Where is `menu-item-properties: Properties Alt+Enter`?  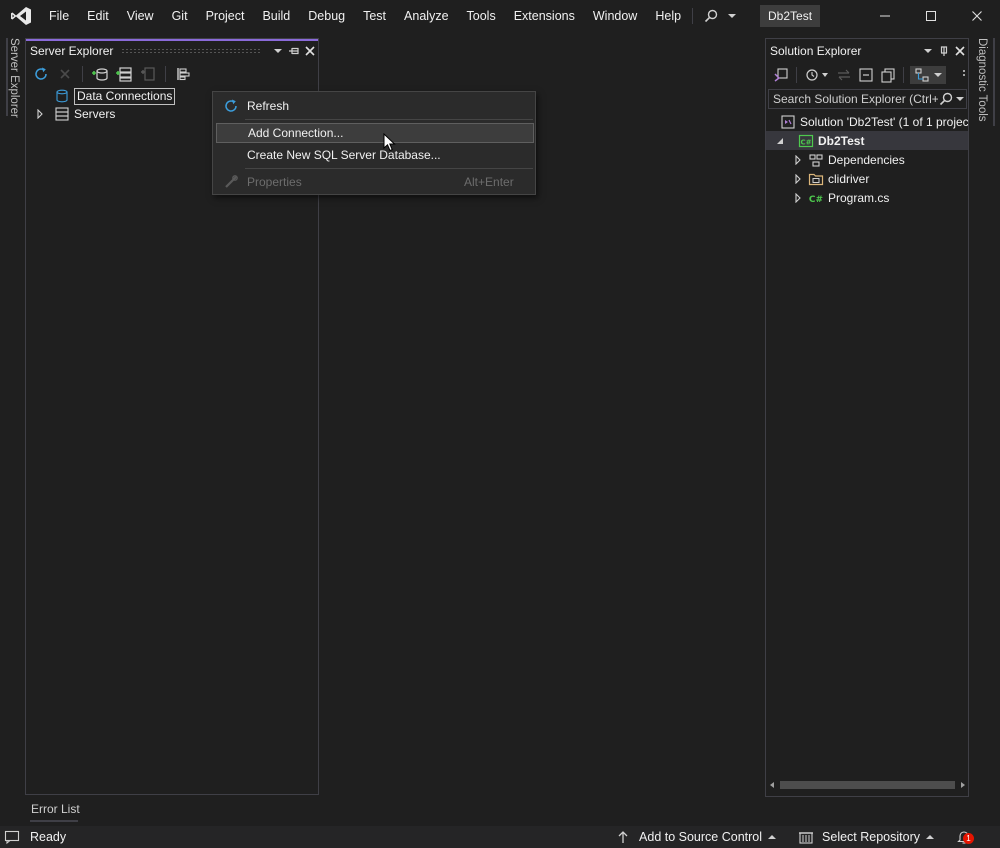 menu-item-properties: Properties Alt+Enter is located at coordinates (375, 182).